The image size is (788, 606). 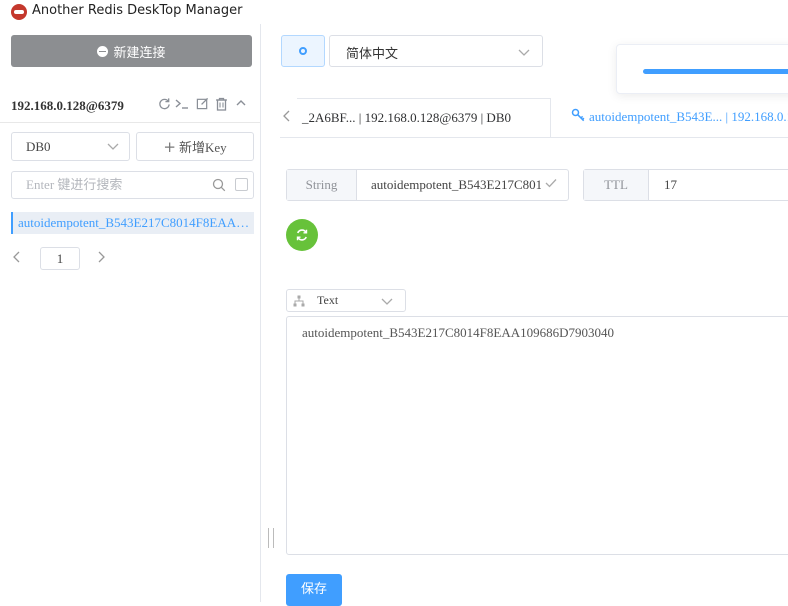 I want to click on prev-page-icon, so click(x=17, y=259).